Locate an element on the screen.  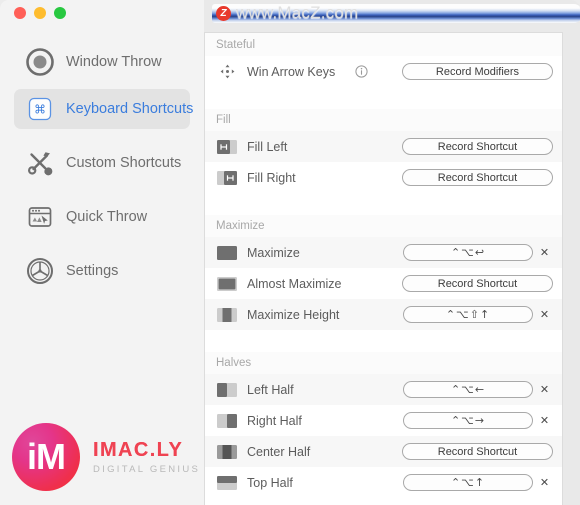
macz-logo-icon: Z is located at coordinates (223, 13).